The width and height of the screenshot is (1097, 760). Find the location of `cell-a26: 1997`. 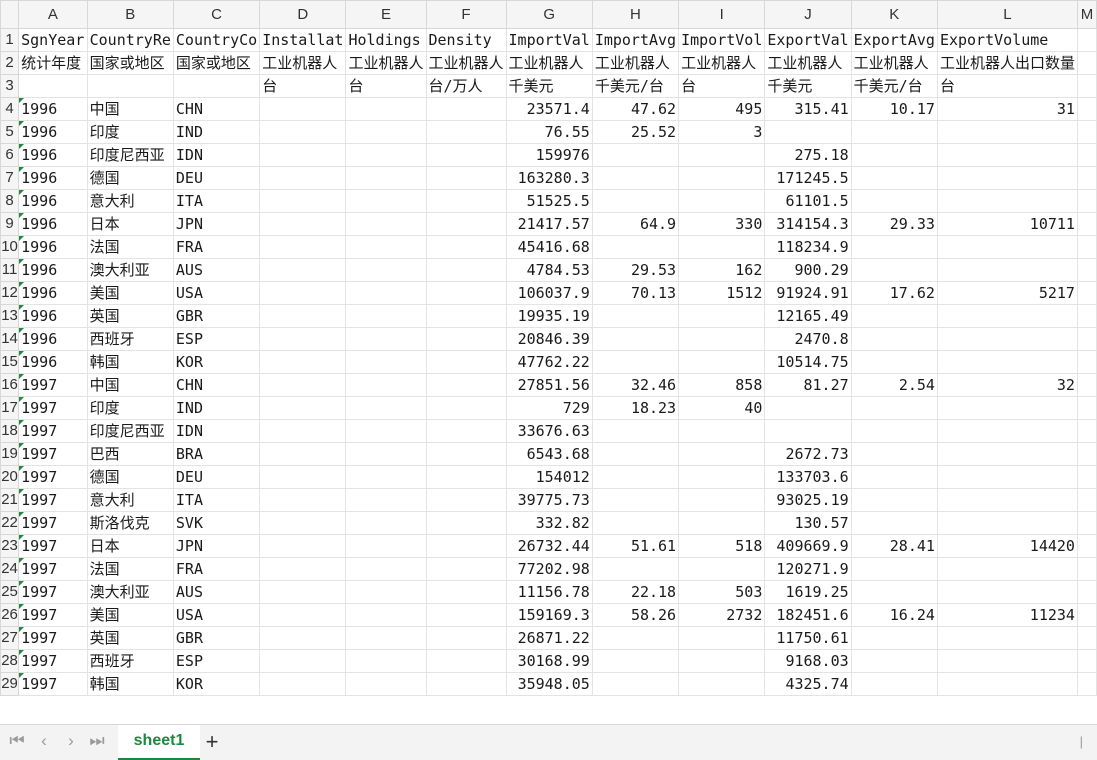

cell-a26: 1997 is located at coordinates (53, 615).